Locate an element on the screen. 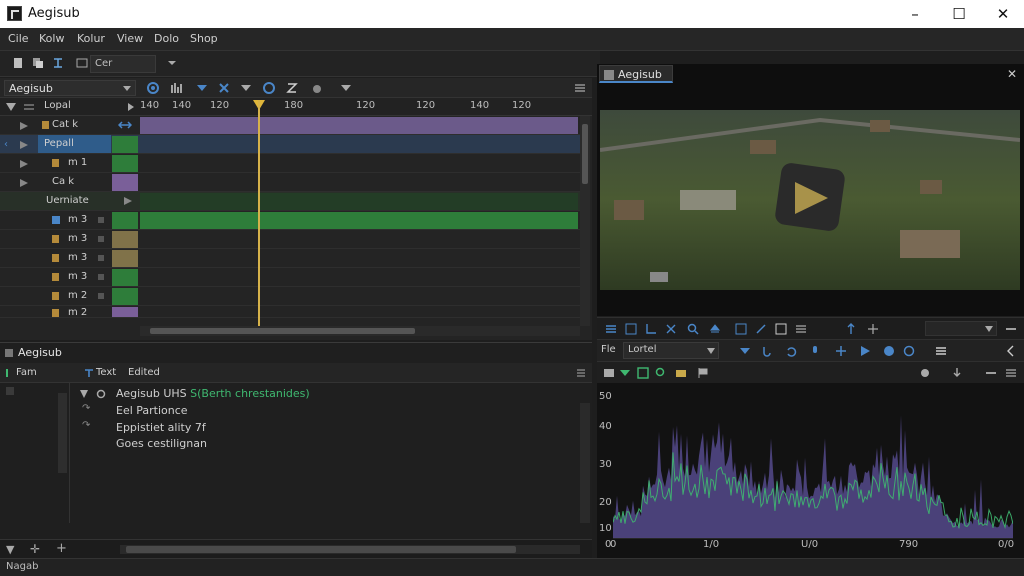 This screenshot has width=1024, height=576. menu-tools: Kolur is located at coordinates (91, 38).